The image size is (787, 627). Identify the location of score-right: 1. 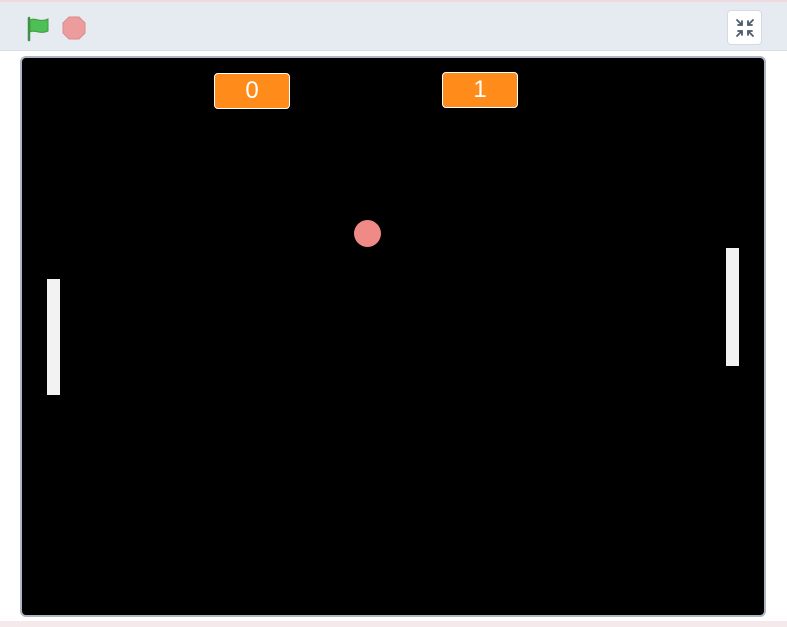
(480, 90).